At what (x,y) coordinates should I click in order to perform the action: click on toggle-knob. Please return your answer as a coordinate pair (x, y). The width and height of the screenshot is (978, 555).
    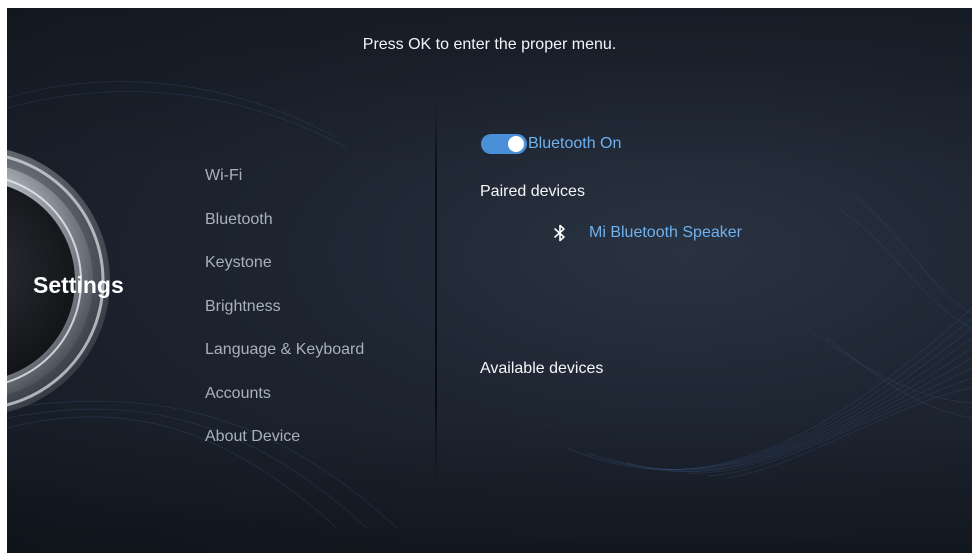
    Looking at the image, I should click on (516, 144).